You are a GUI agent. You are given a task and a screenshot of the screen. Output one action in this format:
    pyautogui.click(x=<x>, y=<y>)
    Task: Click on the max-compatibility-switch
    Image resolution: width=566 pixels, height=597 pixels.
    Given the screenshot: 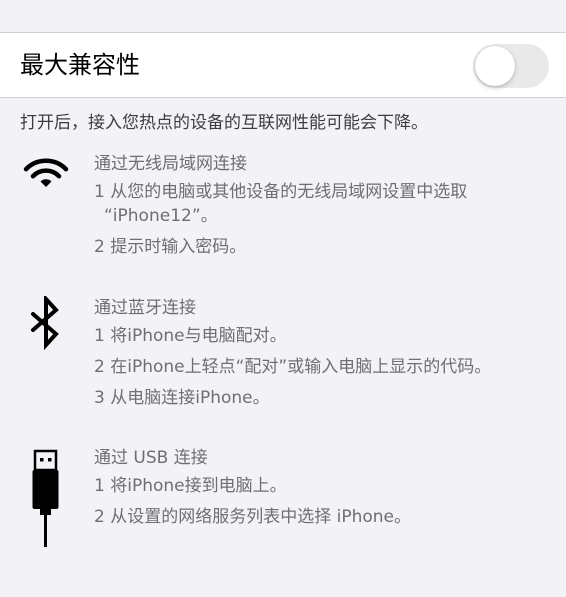 What is the action you would take?
    pyautogui.click(x=511, y=66)
    